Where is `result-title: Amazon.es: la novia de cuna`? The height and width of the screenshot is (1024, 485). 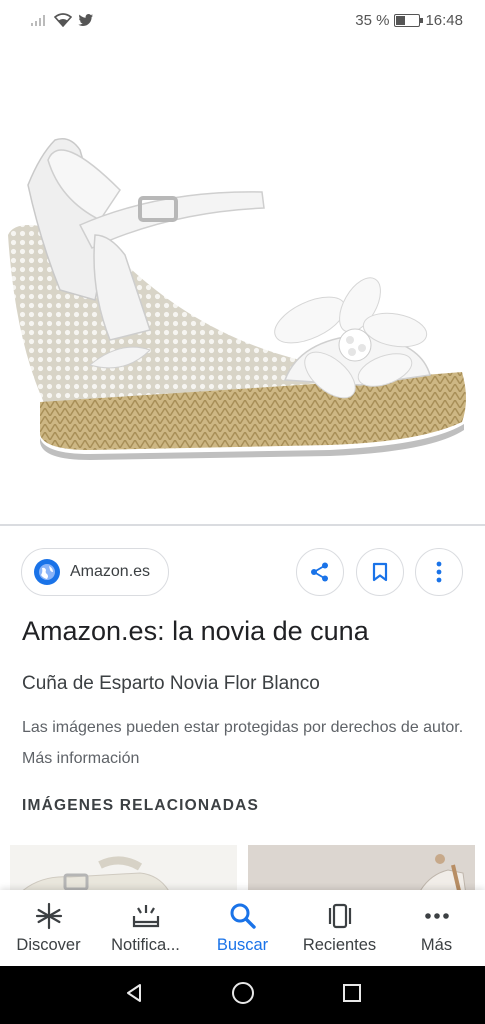 result-title: Amazon.es: la novia de cuna is located at coordinates (195, 631).